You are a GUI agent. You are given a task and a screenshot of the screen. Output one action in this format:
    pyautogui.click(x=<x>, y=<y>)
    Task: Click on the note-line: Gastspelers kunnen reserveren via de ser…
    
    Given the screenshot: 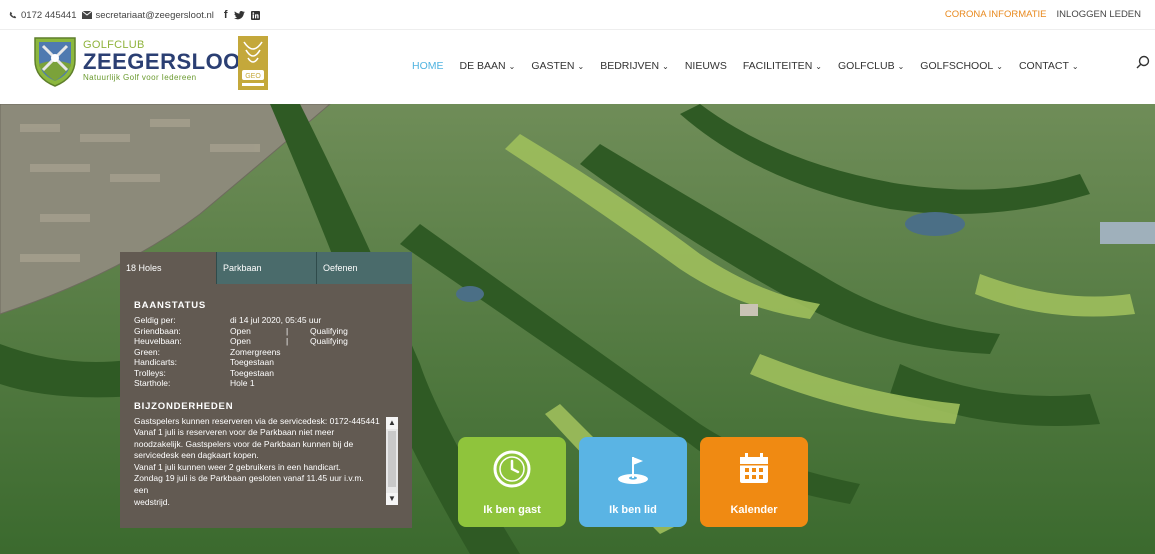 What is the action you would take?
    pyautogui.click(x=257, y=420)
    